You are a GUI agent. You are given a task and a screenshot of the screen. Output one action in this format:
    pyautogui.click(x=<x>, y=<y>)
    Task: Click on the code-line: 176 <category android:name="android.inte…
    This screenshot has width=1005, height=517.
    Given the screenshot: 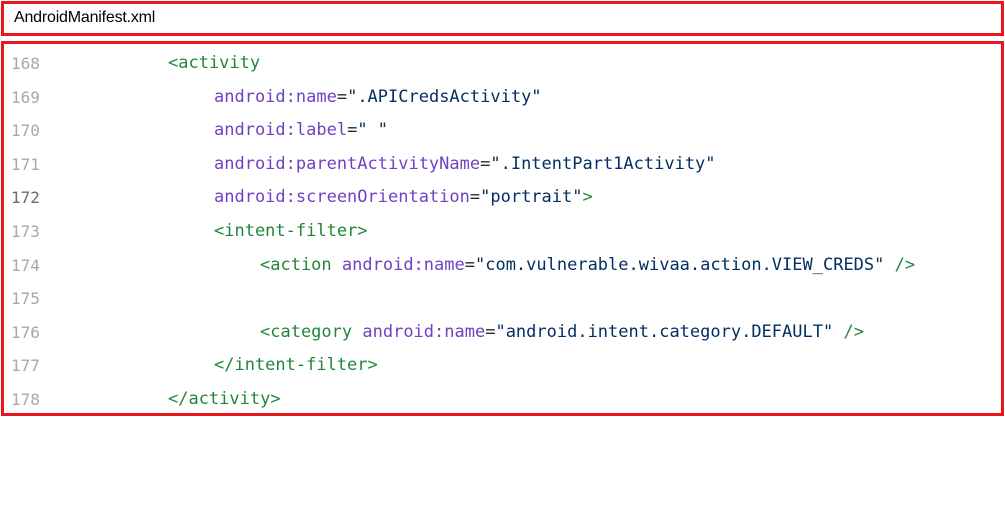 What is the action you would take?
    pyautogui.click(x=502, y=333)
    